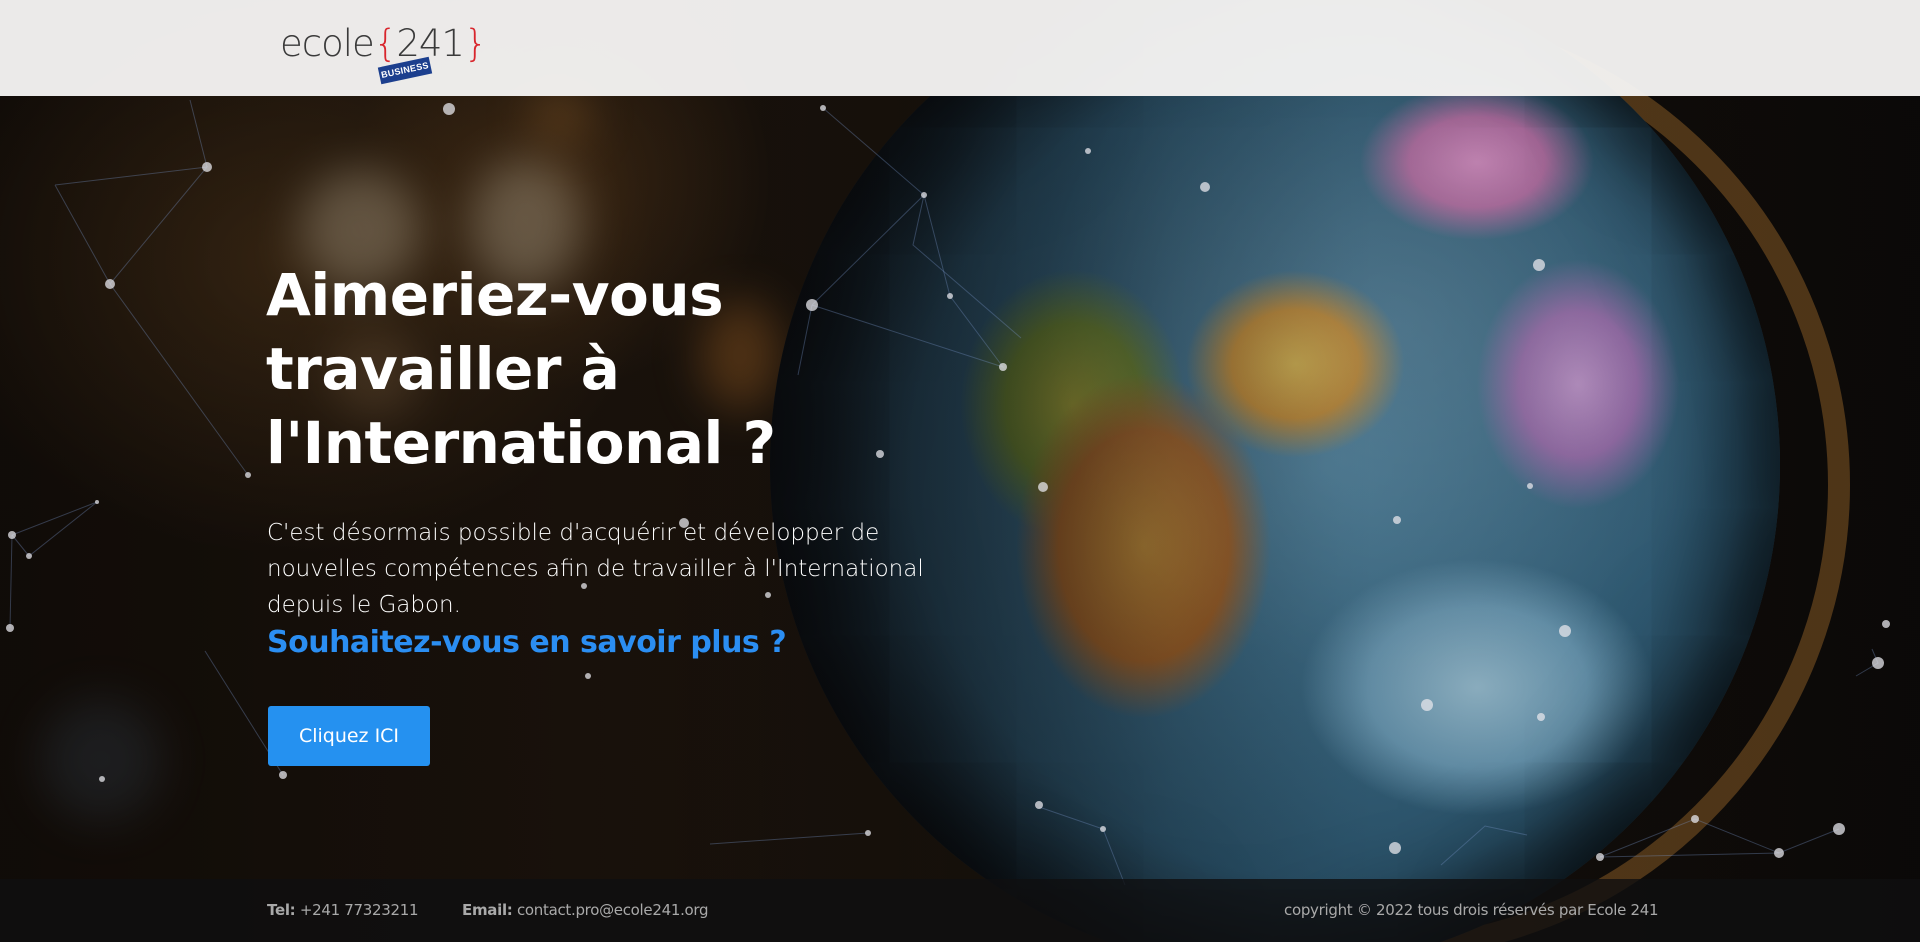 This screenshot has width=1920, height=942. Describe the element at coordinates (475, 43) in the screenshot. I see `logo-brace-close: }` at that location.